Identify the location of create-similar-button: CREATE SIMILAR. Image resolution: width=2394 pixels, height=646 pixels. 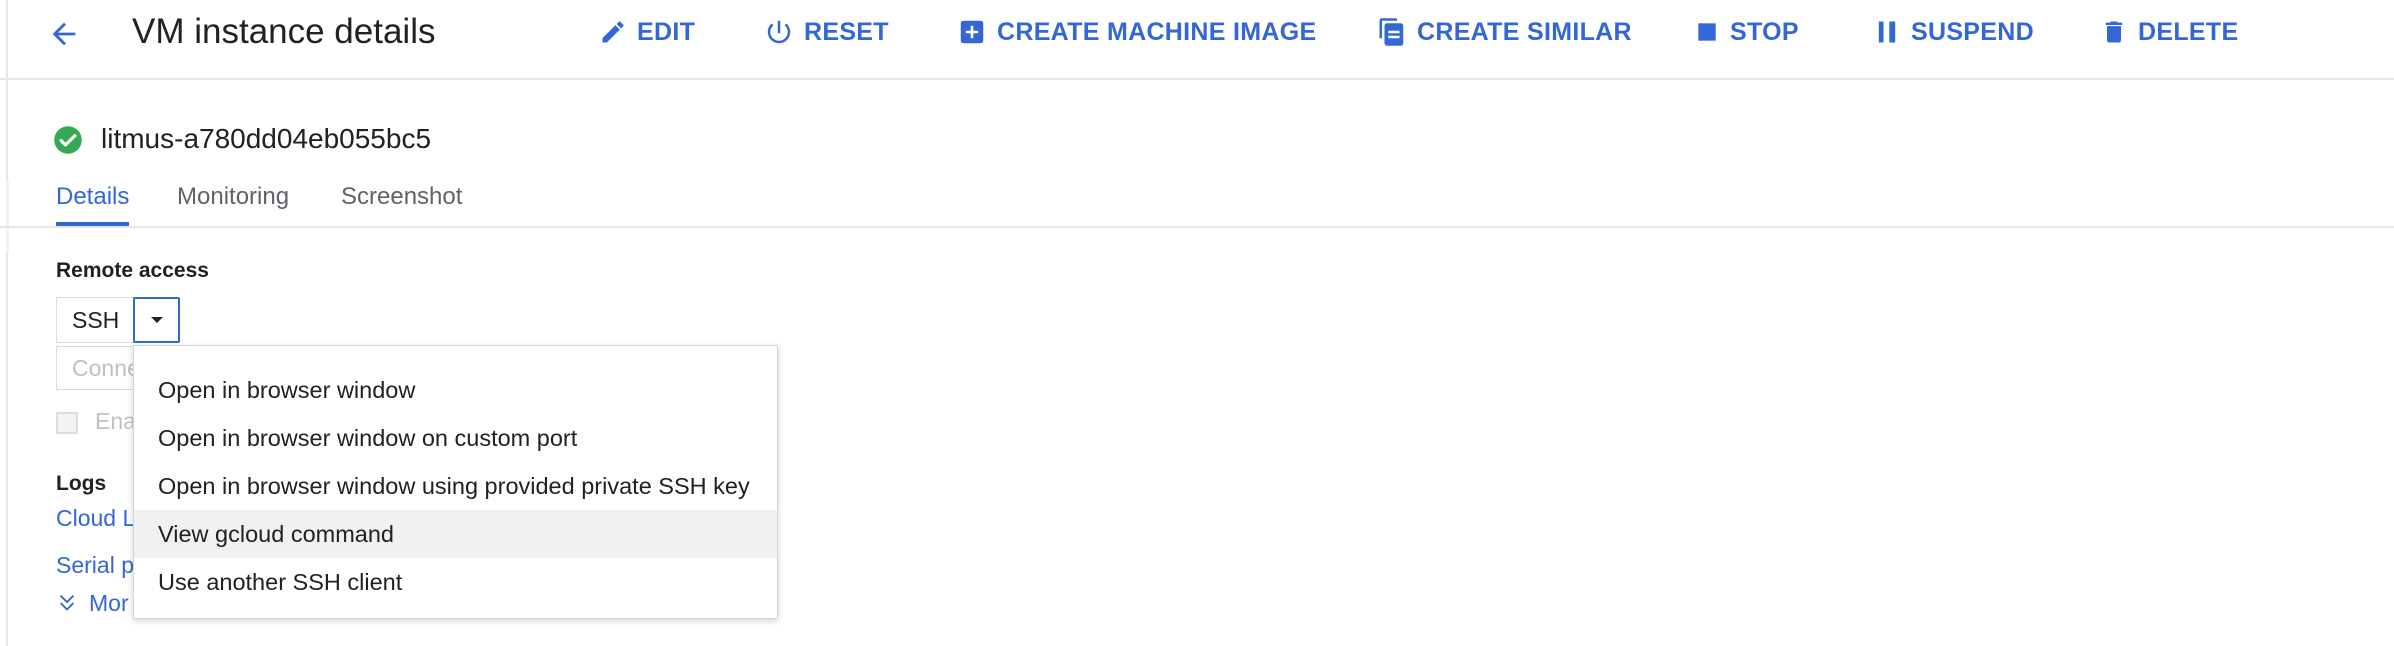
(1504, 32).